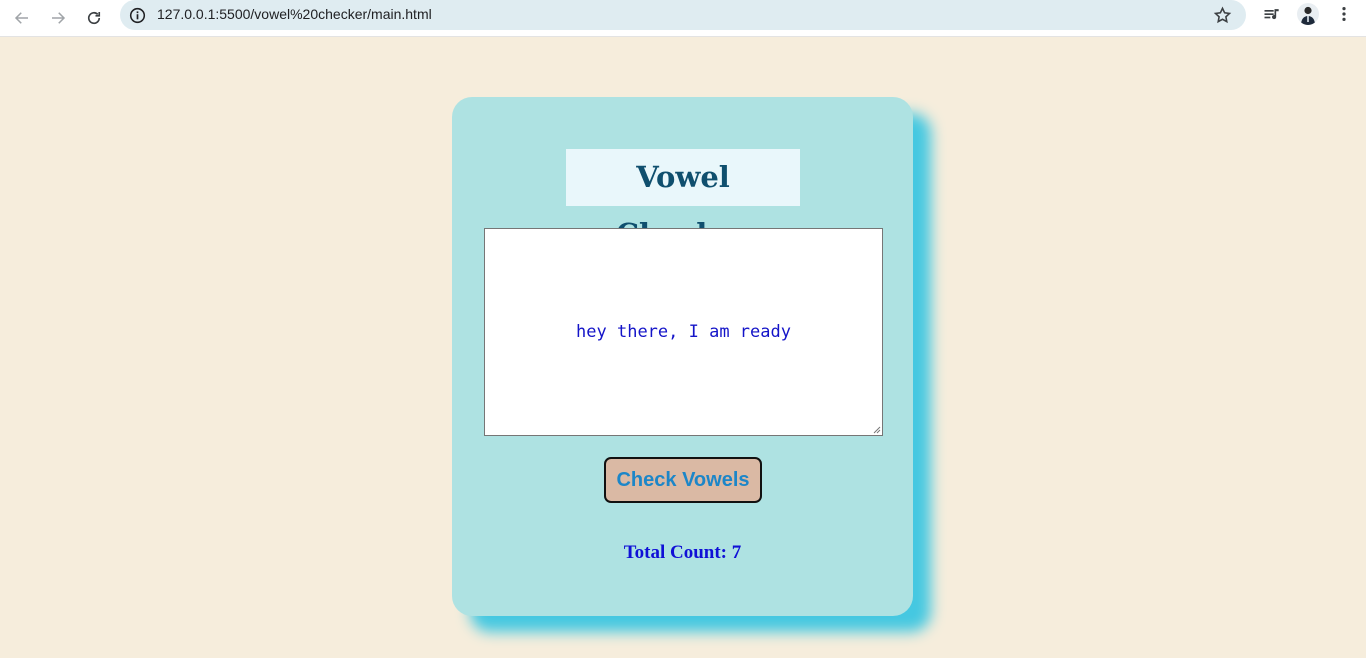 The width and height of the screenshot is (1366, 658). What do you see at coordinates (1222, 15) in the screenshot?
I see `bookmark-star-icon` at bounding box center [1222, 15].